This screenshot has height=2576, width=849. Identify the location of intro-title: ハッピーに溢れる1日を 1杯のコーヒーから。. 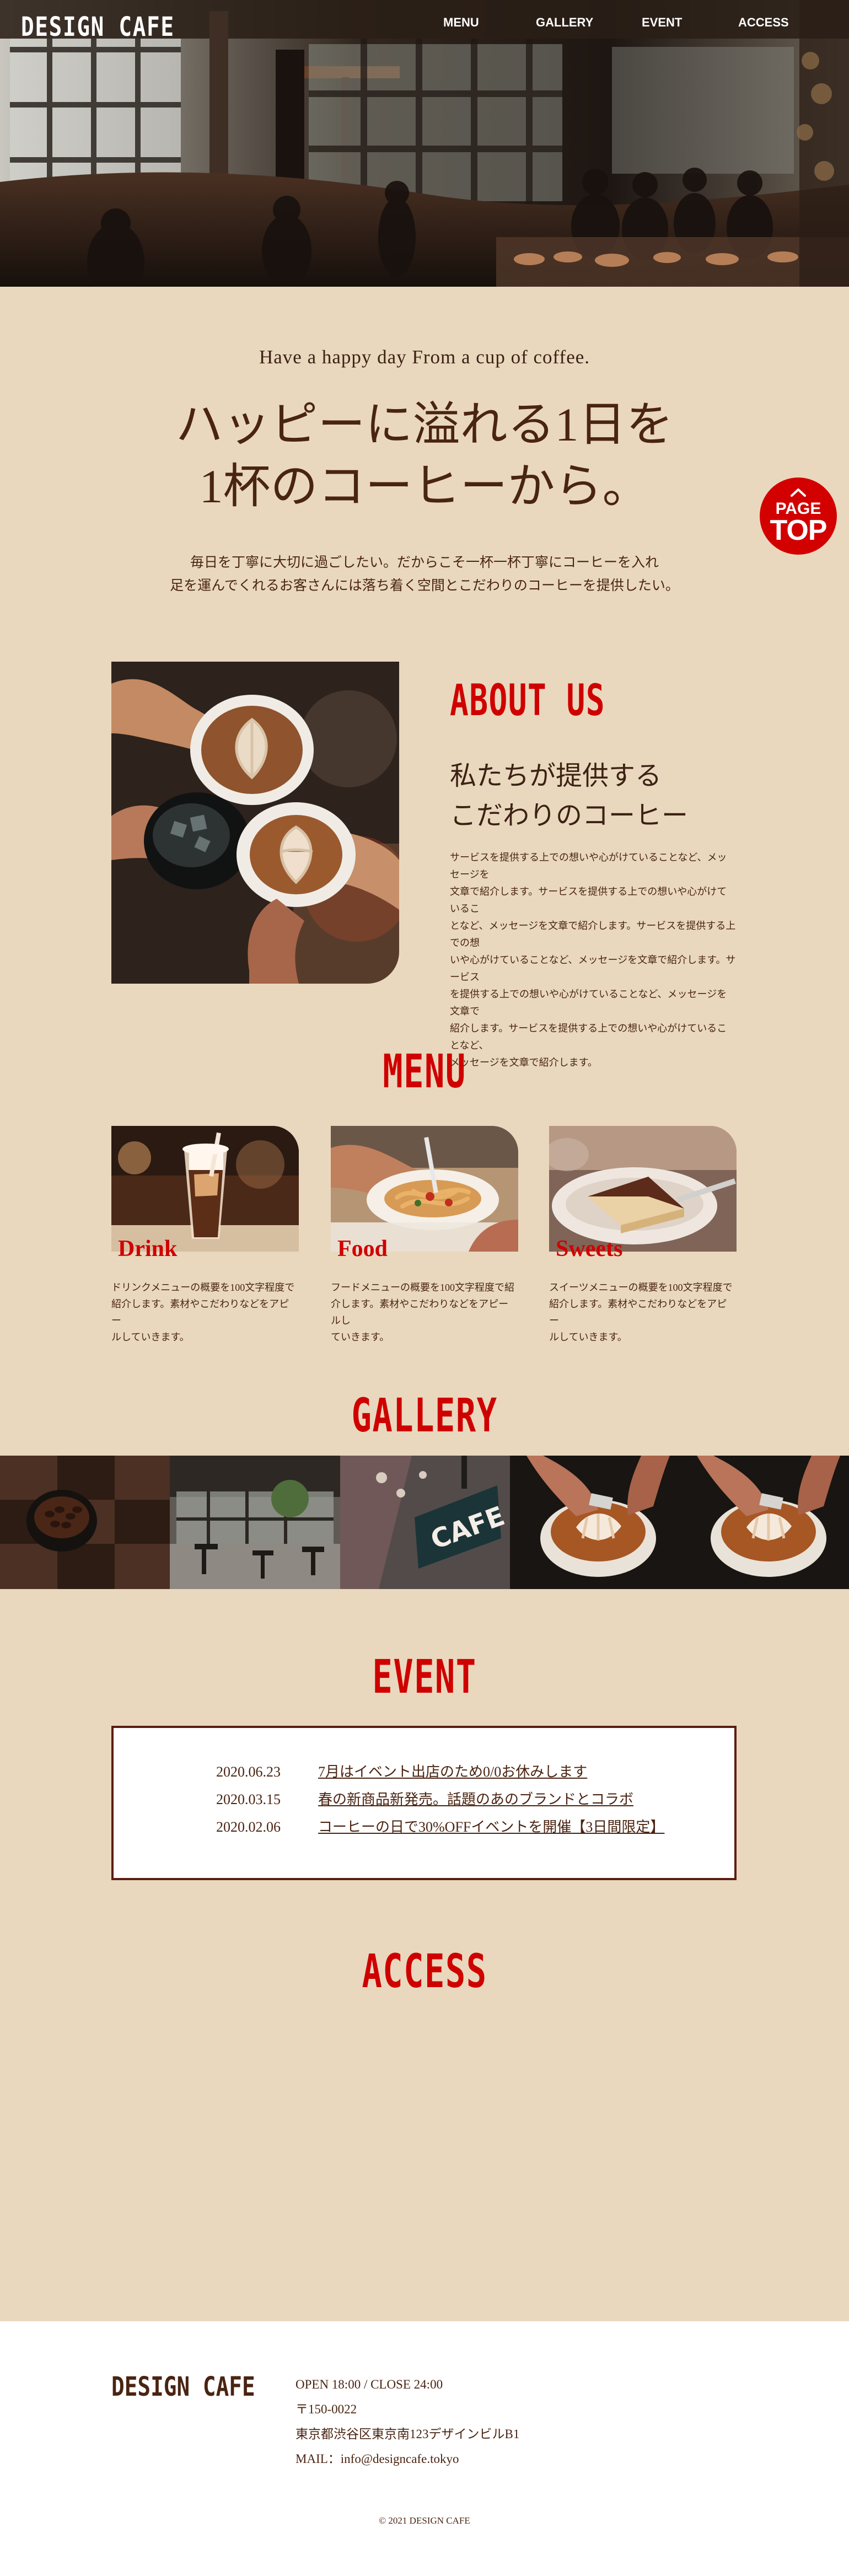
(424, 456).